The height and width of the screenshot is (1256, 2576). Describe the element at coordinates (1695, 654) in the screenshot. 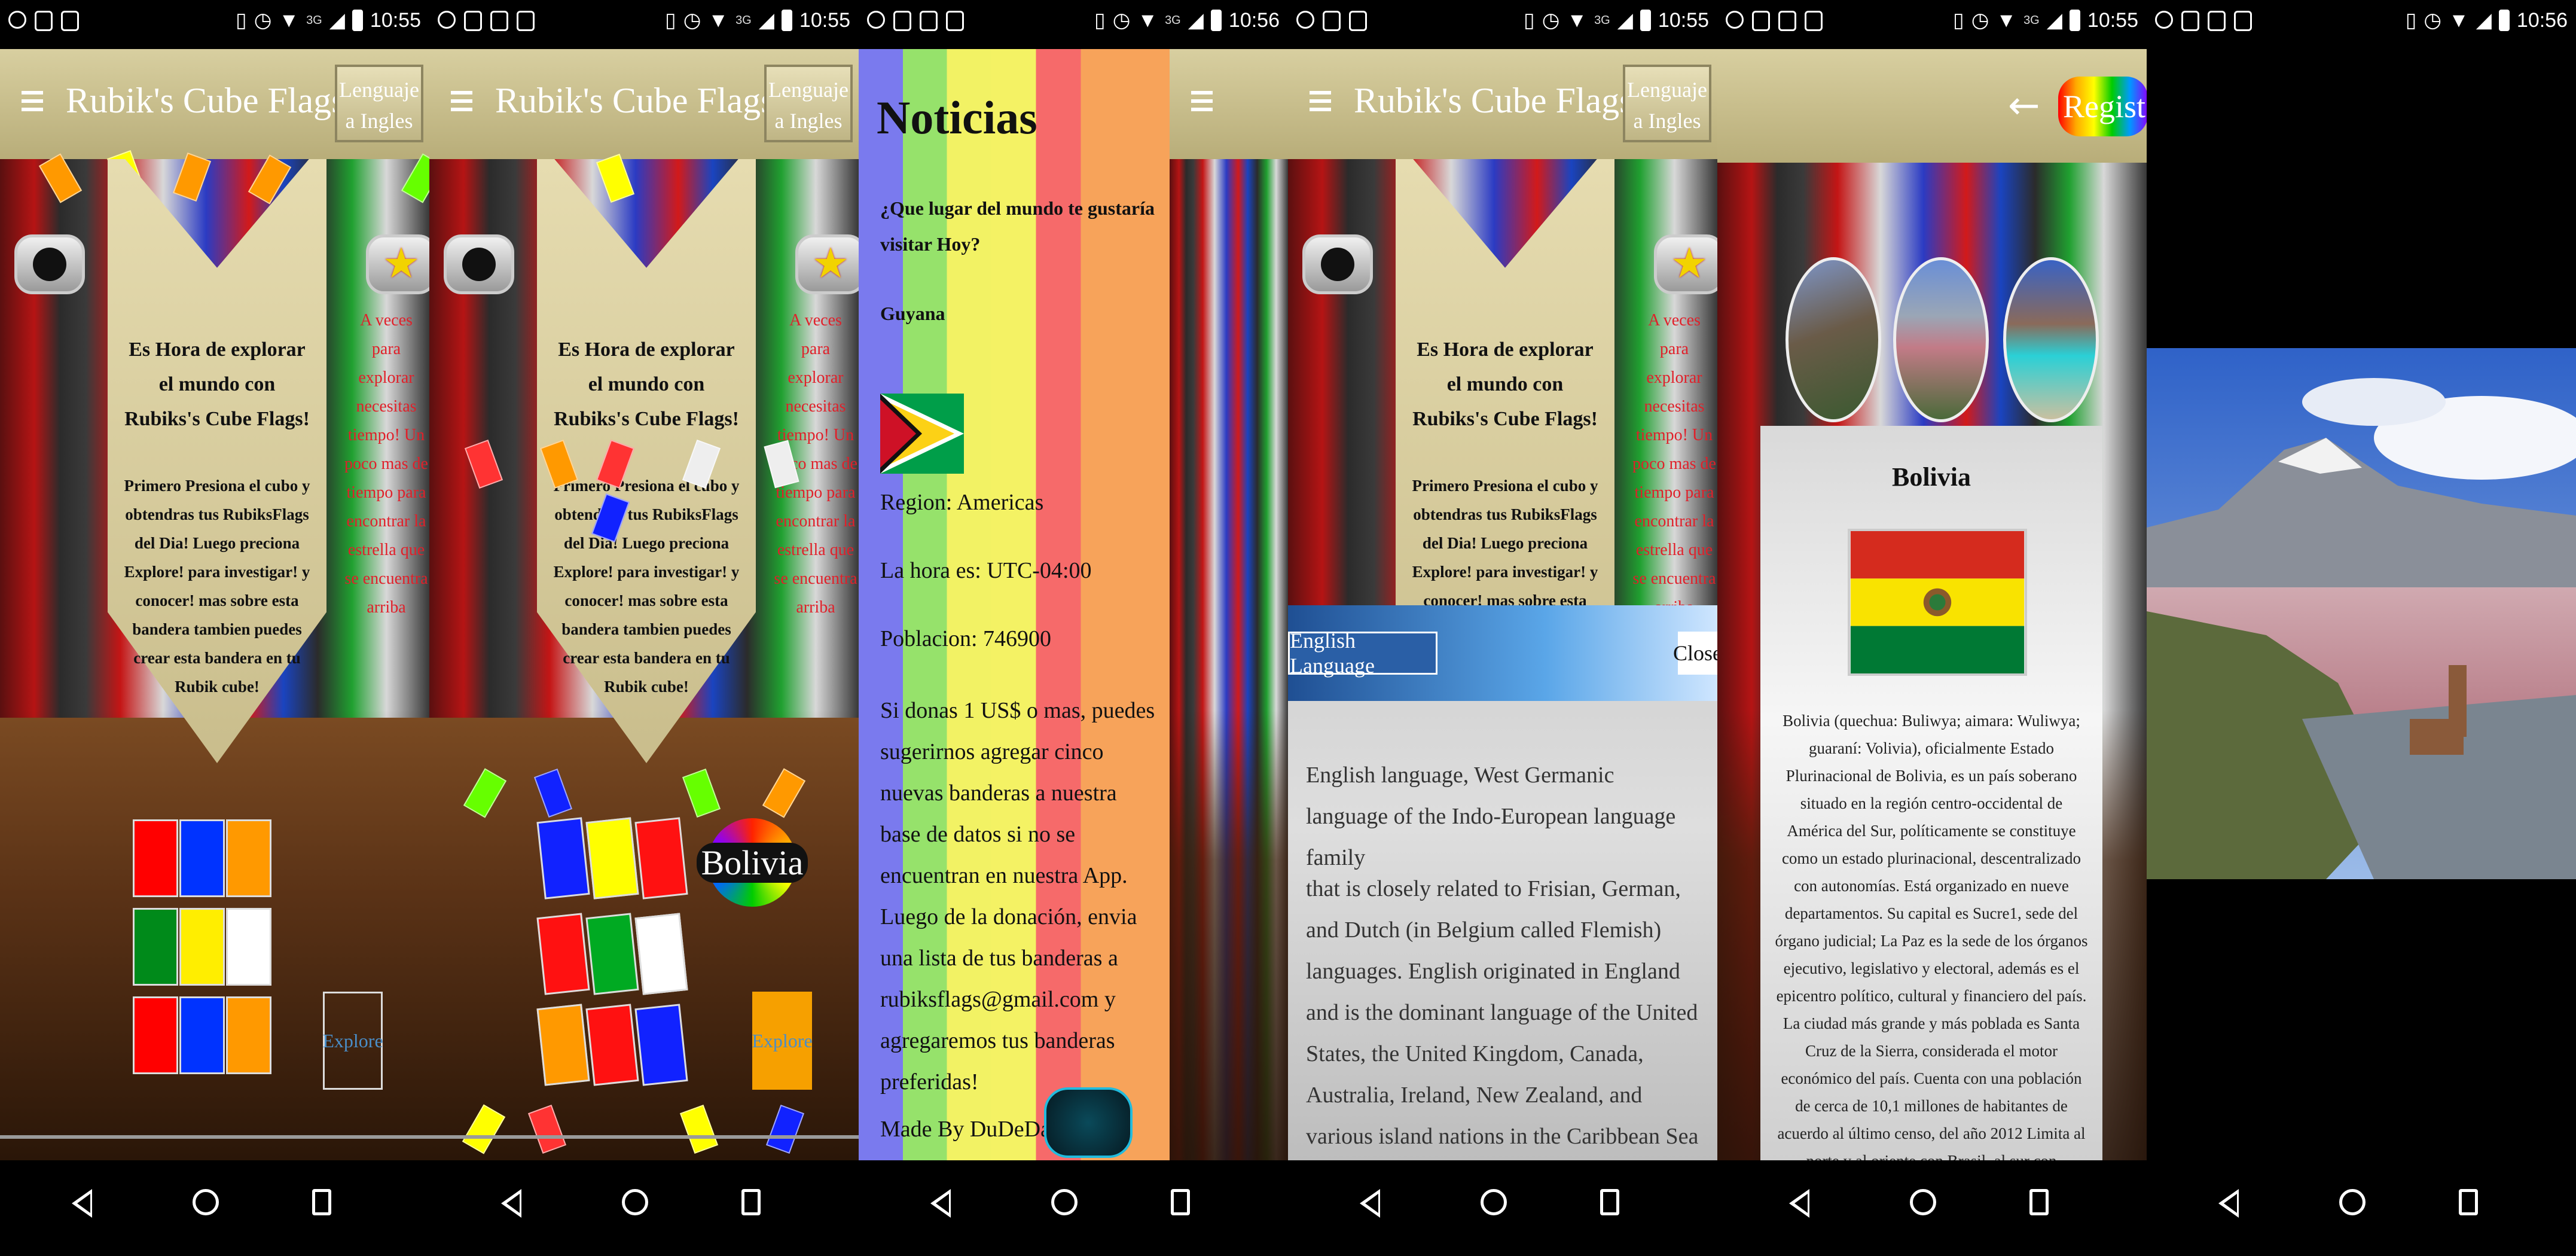

I see `dialog-close-button: Close` at that location.